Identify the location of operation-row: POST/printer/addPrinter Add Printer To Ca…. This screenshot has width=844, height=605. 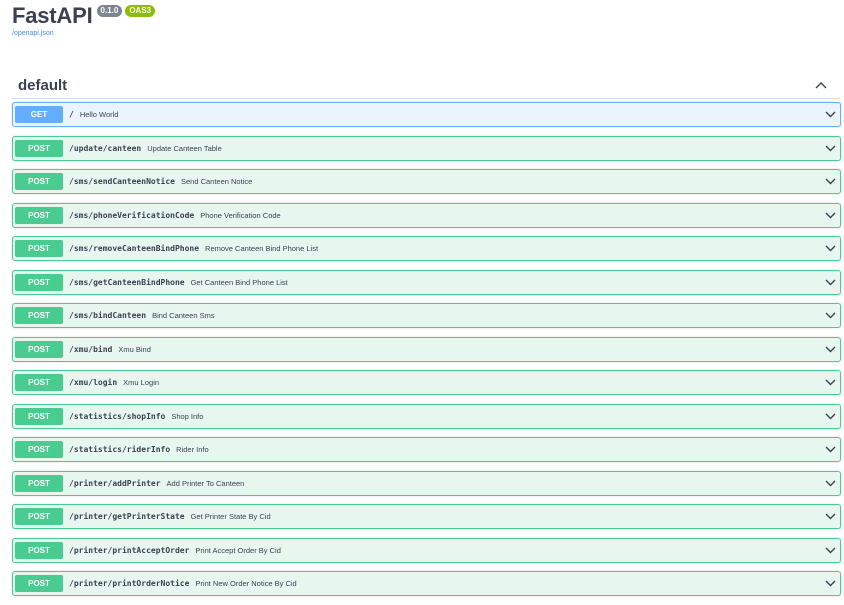
(426, 483).